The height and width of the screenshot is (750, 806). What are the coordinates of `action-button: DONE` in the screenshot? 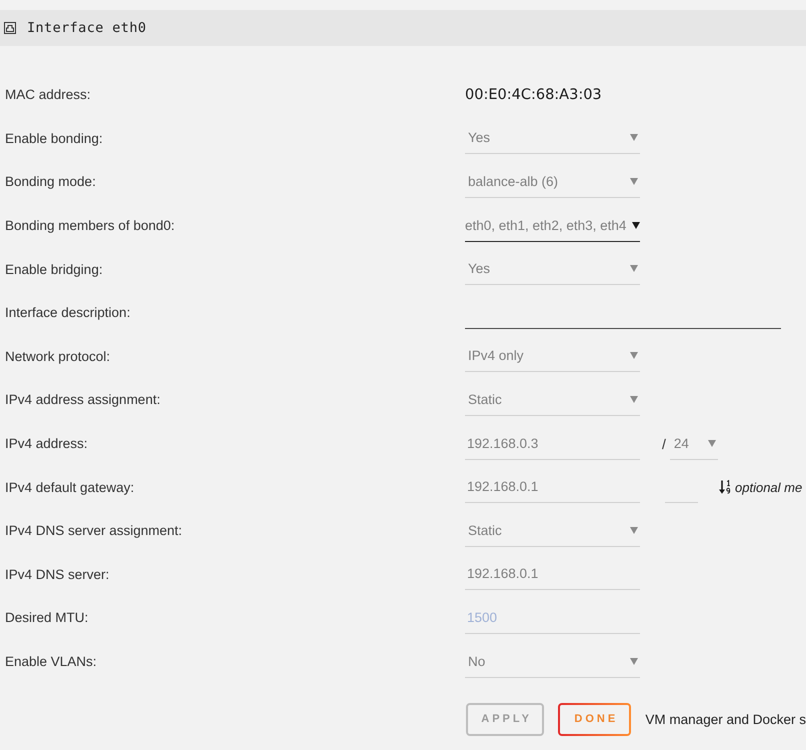 It's located at (595, 719).